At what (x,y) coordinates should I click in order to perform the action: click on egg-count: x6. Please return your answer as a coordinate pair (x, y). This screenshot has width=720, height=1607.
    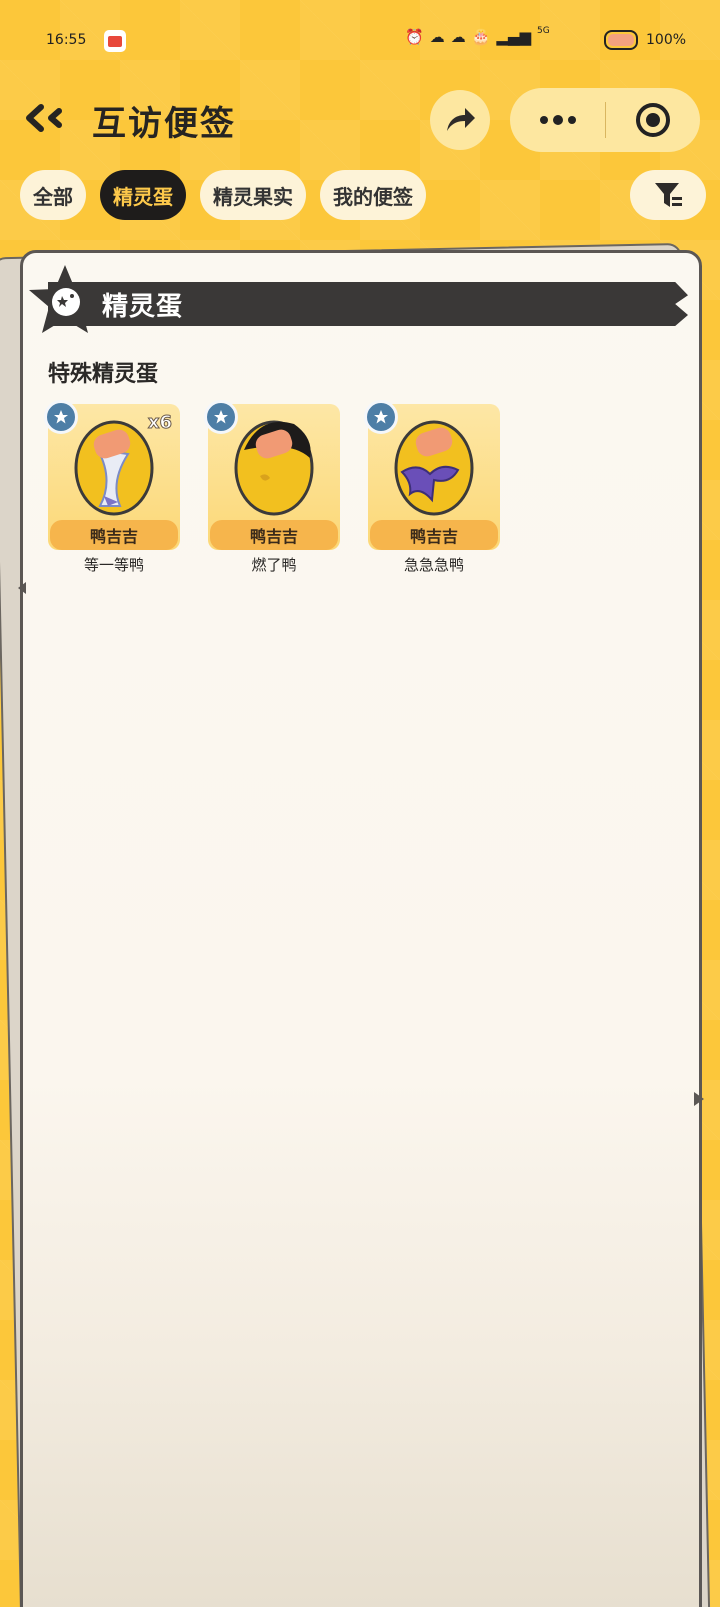
    Looking at the image, I should click on (159, 423).